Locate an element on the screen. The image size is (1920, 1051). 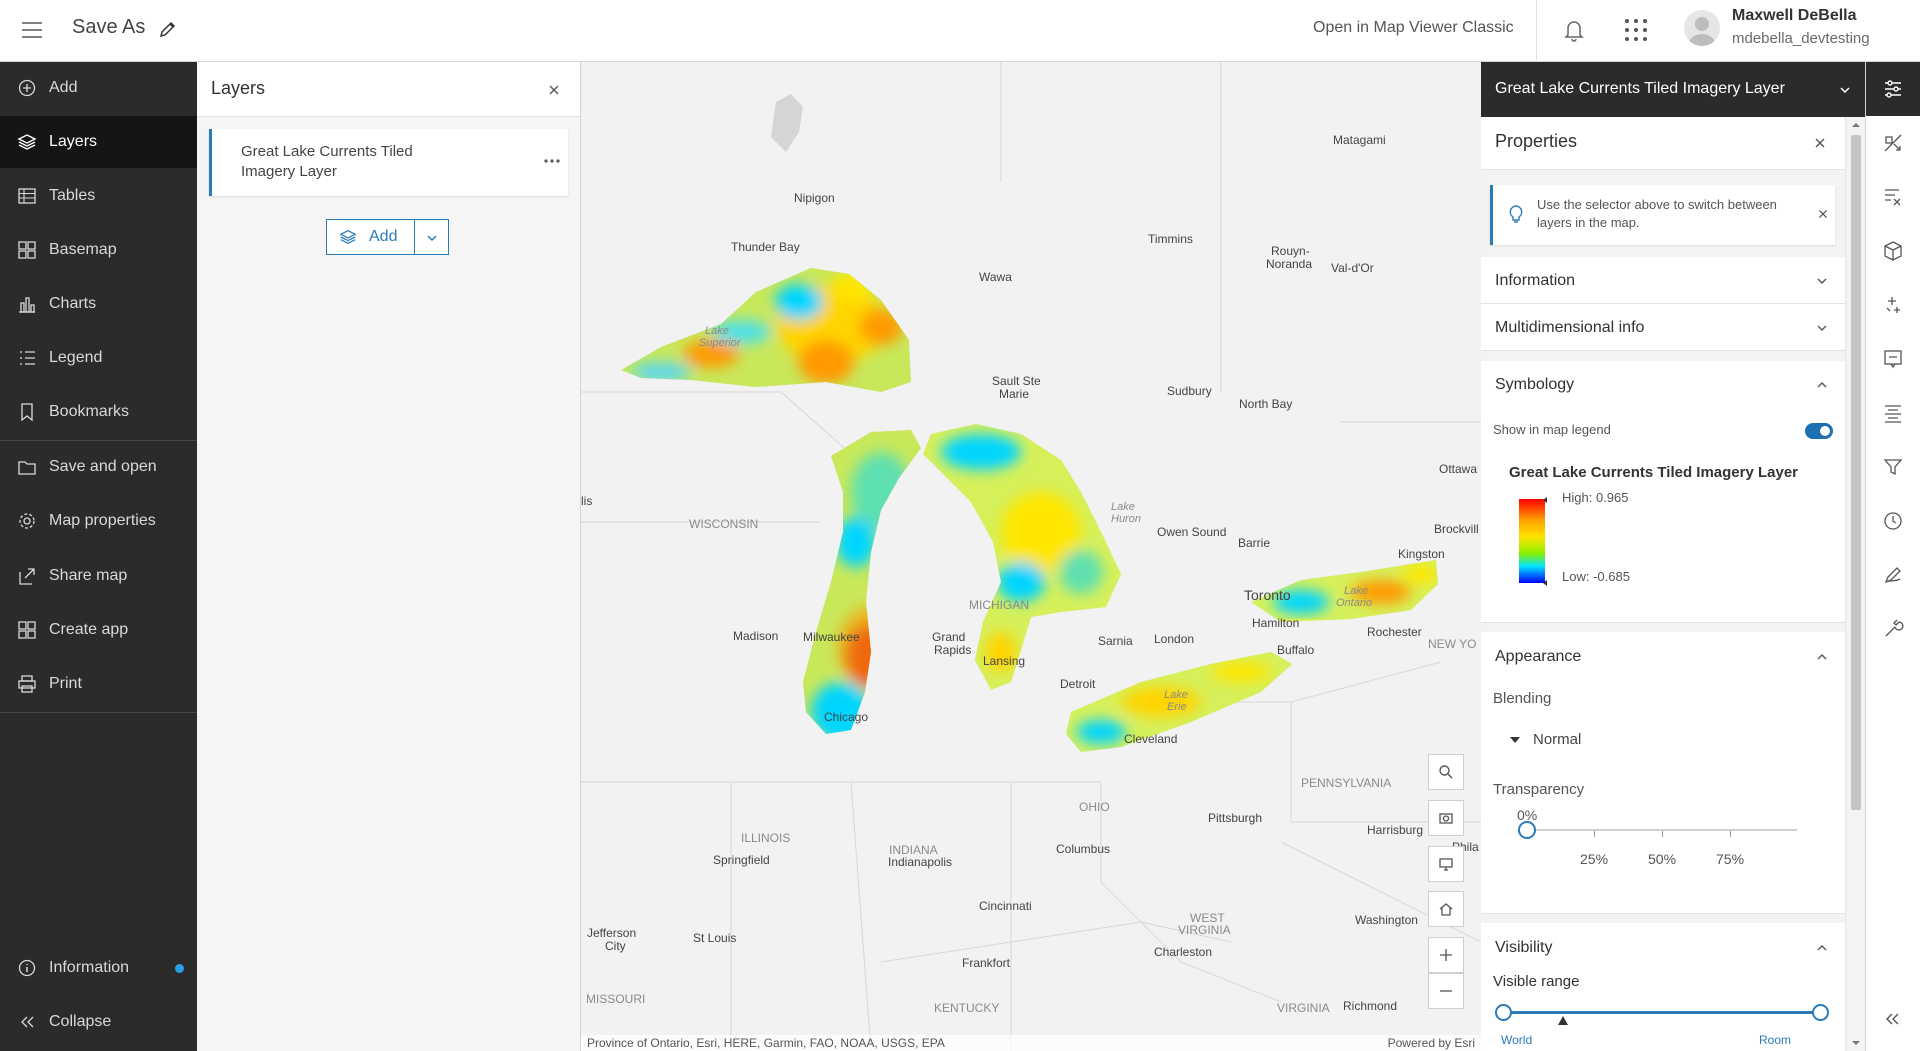
styles-tool is located at coordinates (1893, 143).